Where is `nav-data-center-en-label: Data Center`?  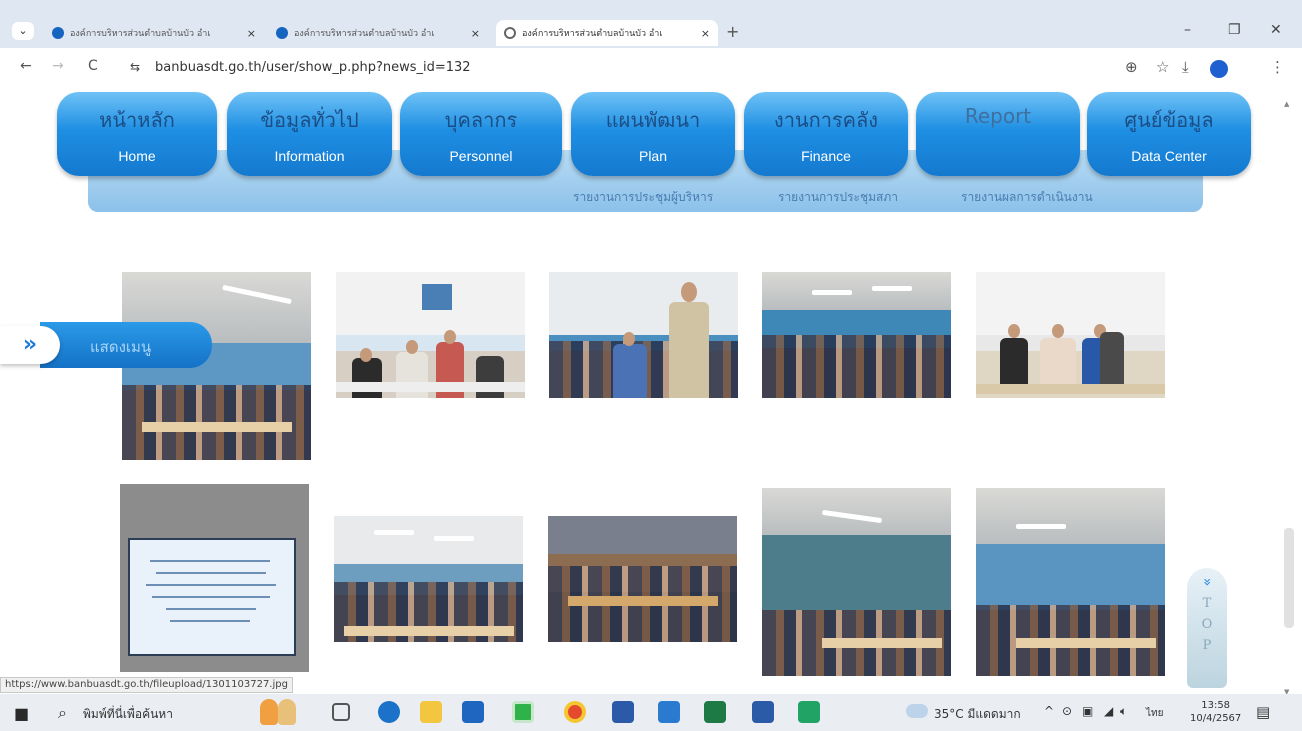 nav-data-center-en-label: Data Center is located at coordinates (1169, 156).